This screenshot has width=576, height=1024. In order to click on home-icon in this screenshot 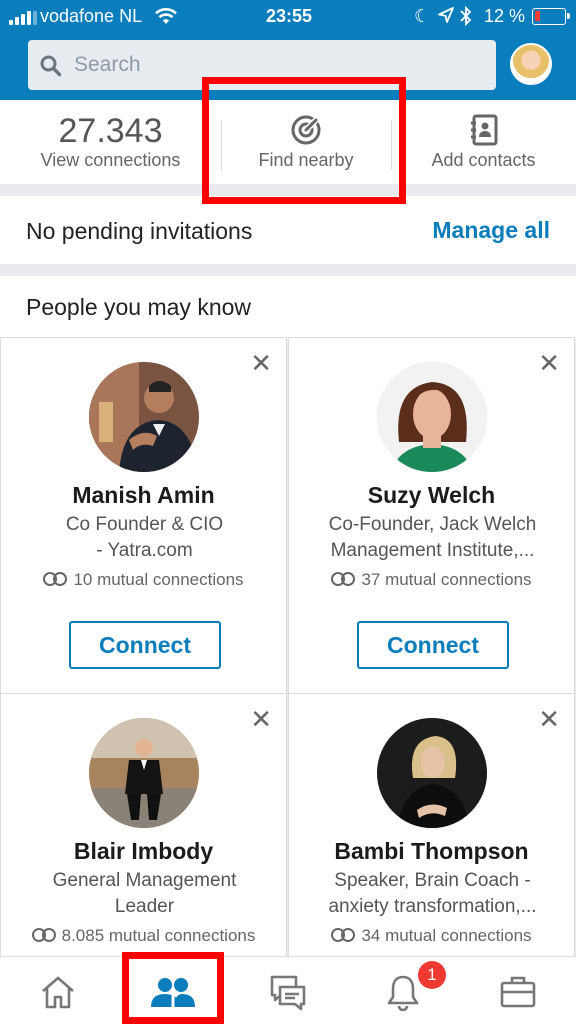, I will do `click(57, 992)`.